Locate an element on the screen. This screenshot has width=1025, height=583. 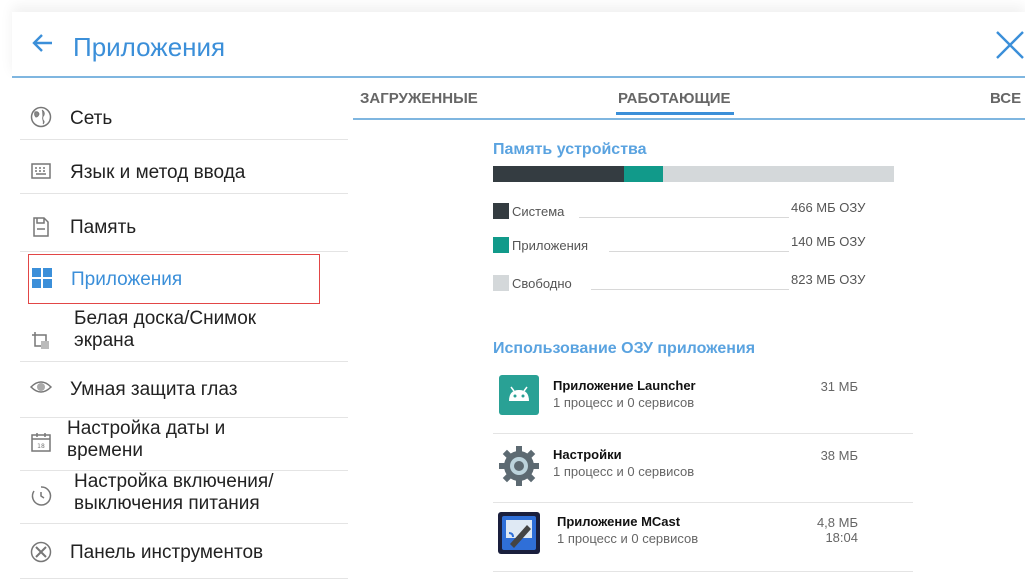
label-line-1: Настройка включения/ is located at coordinates (174, 481).